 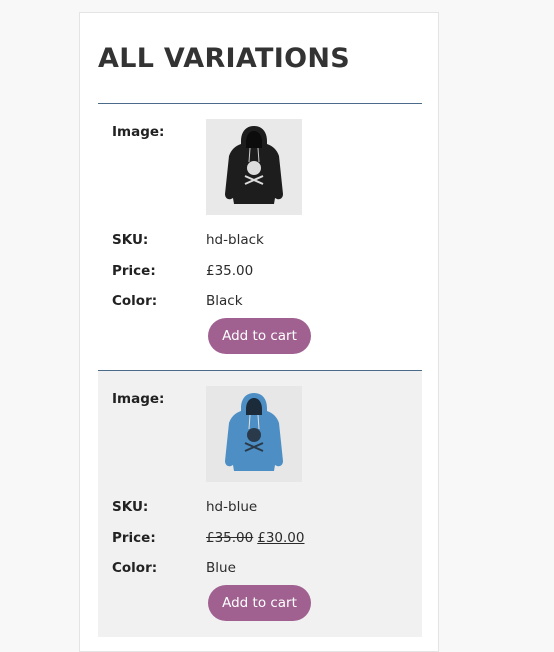 I want to click on page-title: ALL VARIATIONS, so click(x=224, y=58).